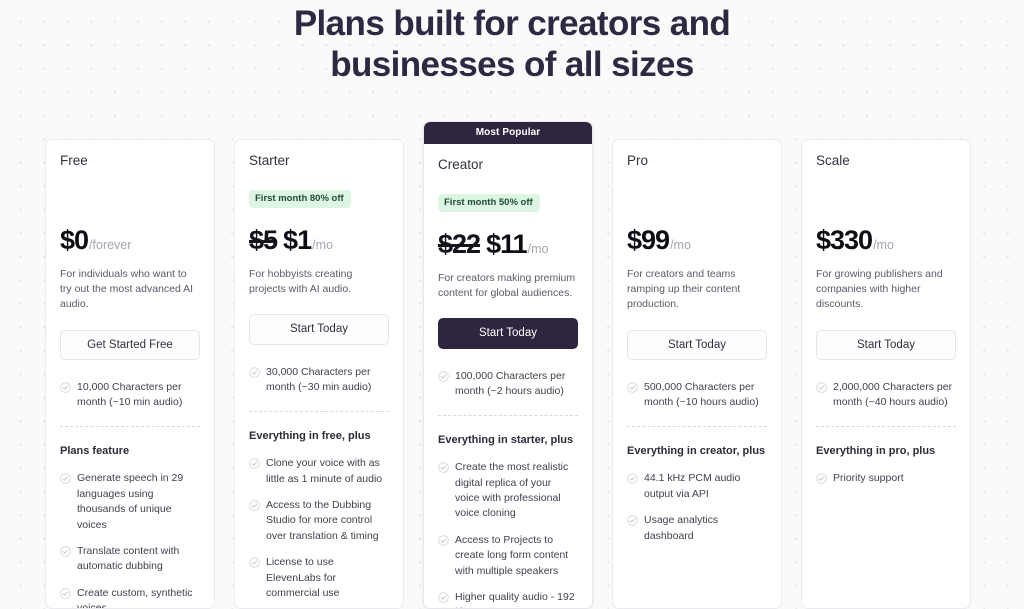 The image size is (1024, 609). I want to click on price-current: $11, so click(507, 244).